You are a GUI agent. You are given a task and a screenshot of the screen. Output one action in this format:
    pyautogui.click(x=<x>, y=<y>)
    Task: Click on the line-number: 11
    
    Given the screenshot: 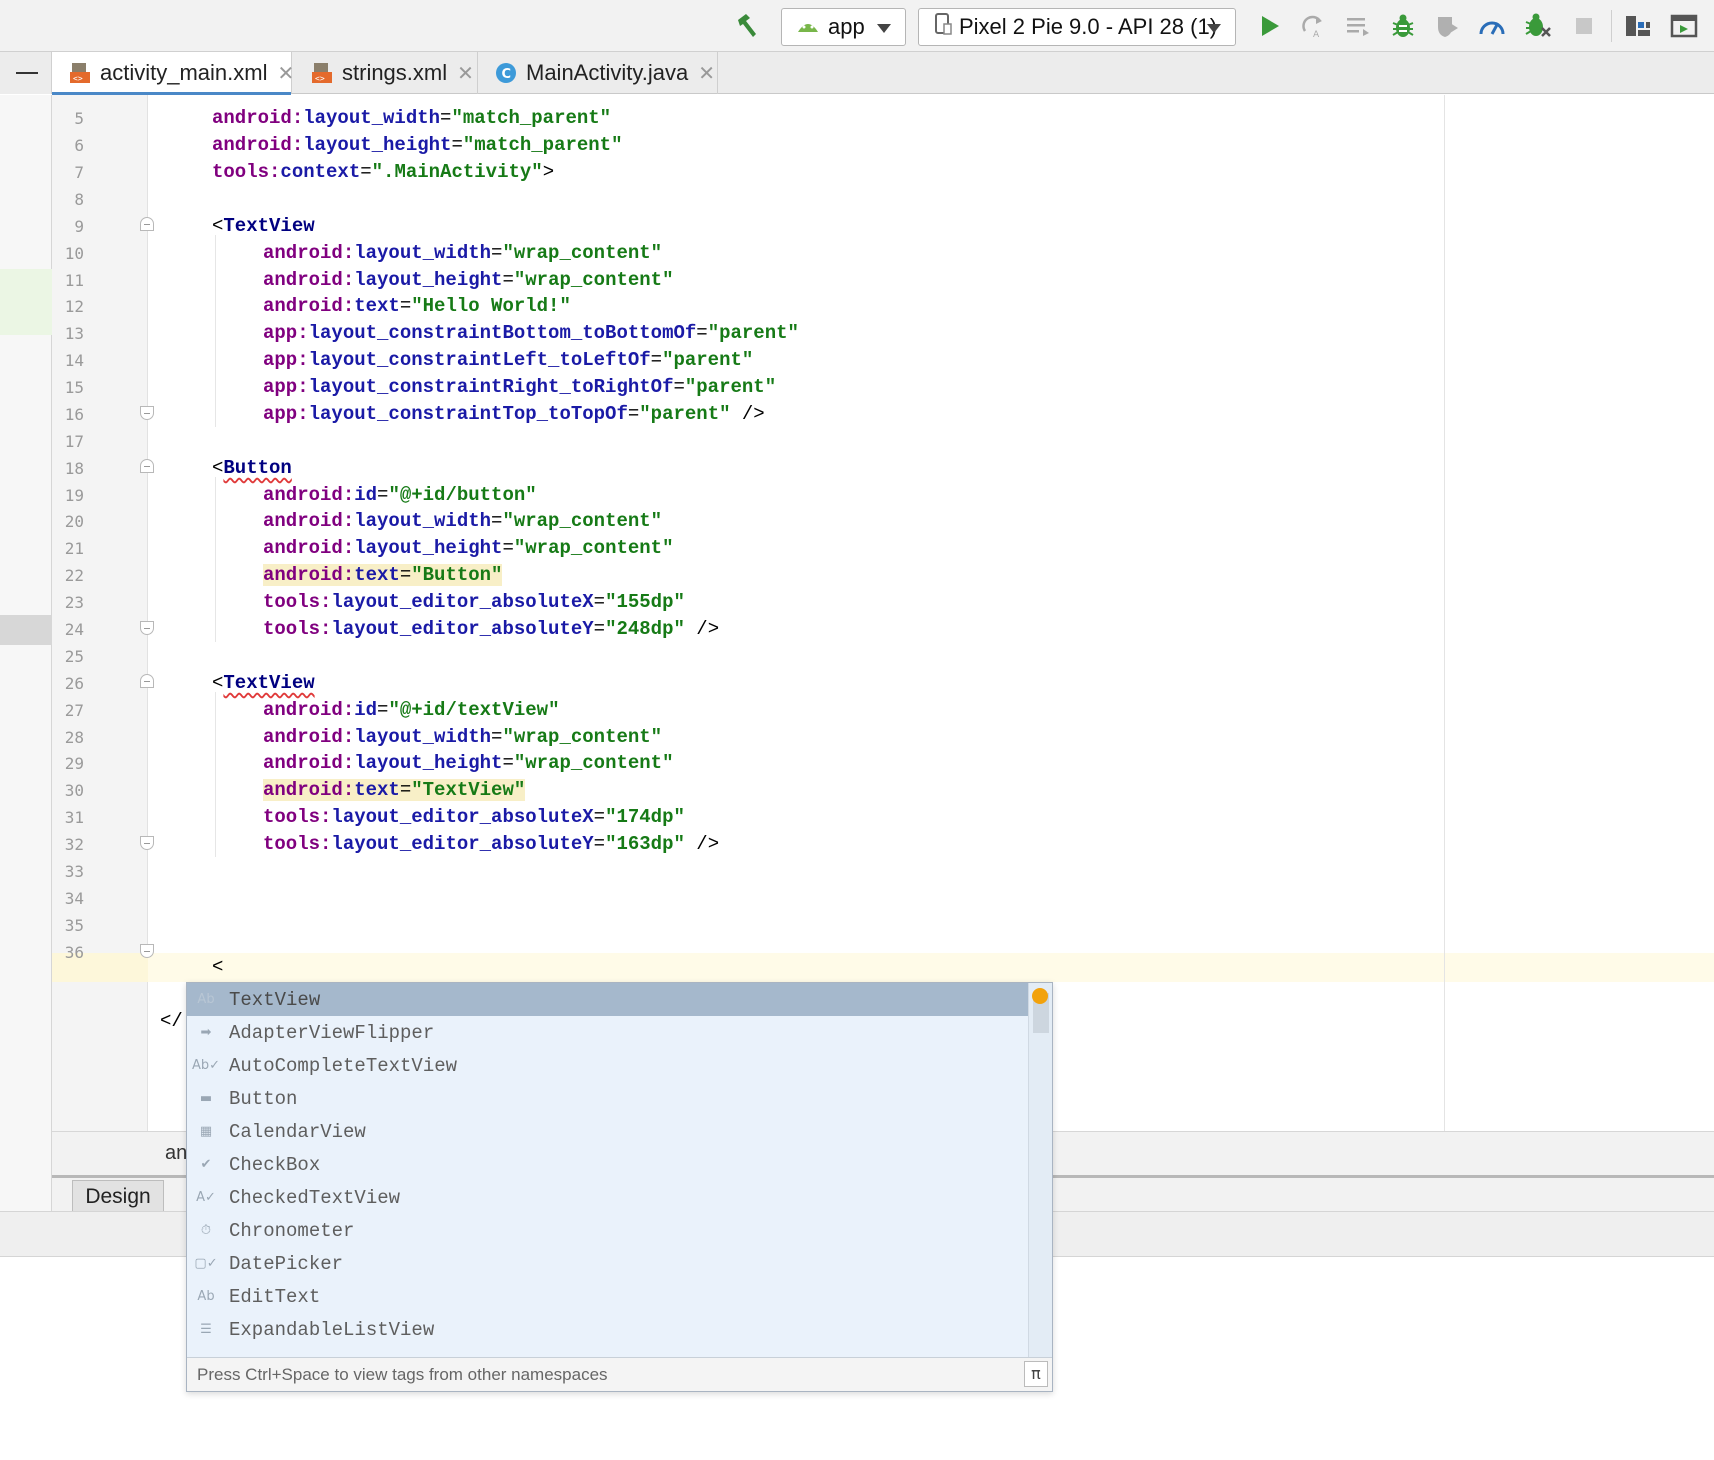 What is the action you would take?
    pyautogui.click(x=74, y=280)
    